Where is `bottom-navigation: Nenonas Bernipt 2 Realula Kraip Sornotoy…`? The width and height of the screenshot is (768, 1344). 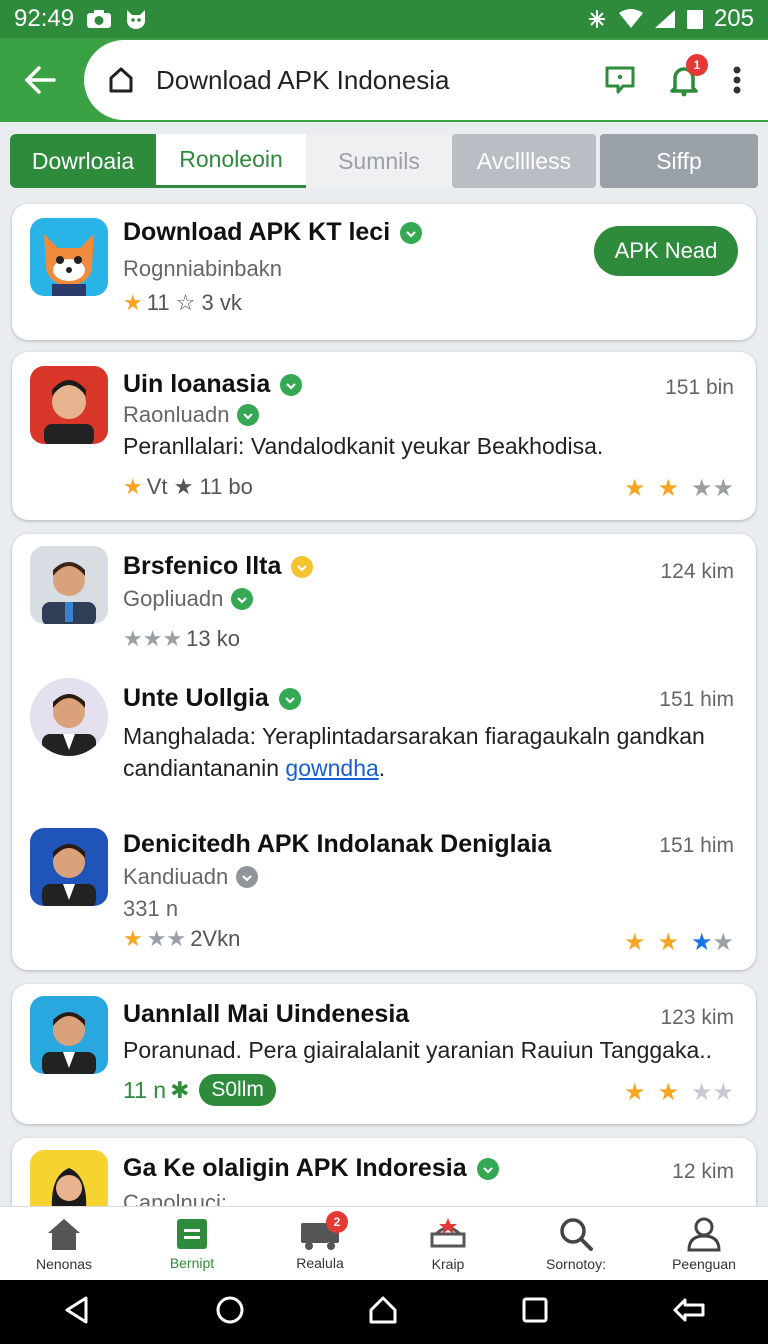 bottom-navigation: Nenonas Bernipt 2 Realula Kraip Sornotoy… is located at coordinates (384, 1243).